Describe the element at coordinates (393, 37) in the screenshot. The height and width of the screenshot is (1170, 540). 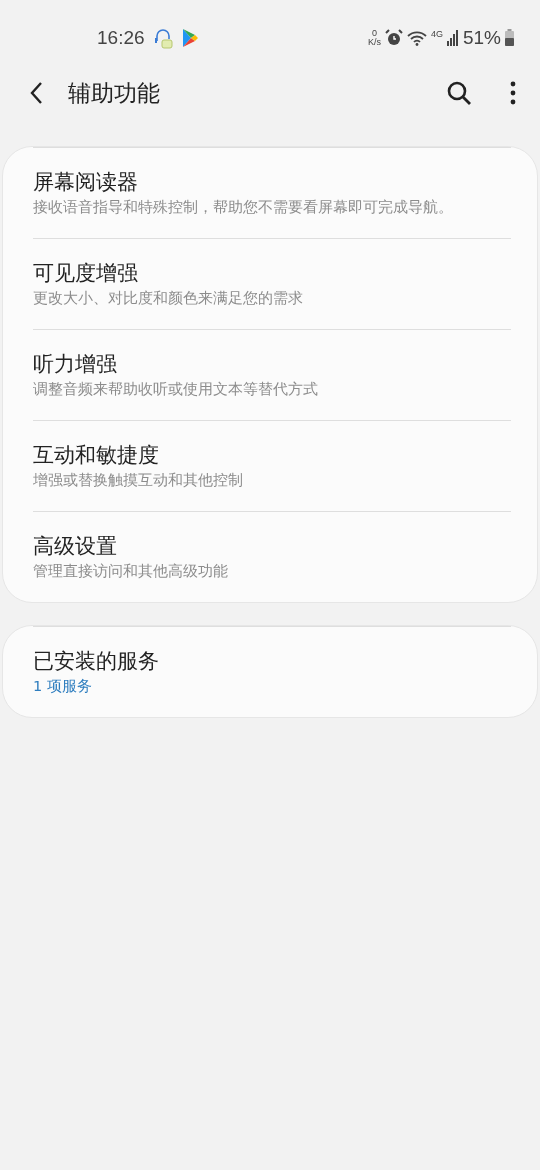
I see `alarm-clock-icon` at that location.